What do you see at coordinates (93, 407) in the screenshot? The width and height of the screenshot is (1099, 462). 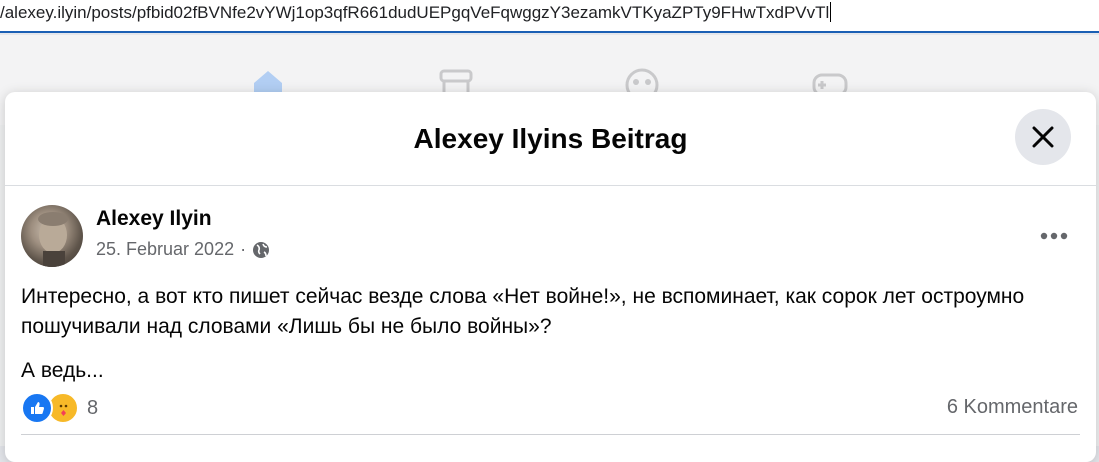 I see `reaction-count: 8` at bounding box center [93, 407].